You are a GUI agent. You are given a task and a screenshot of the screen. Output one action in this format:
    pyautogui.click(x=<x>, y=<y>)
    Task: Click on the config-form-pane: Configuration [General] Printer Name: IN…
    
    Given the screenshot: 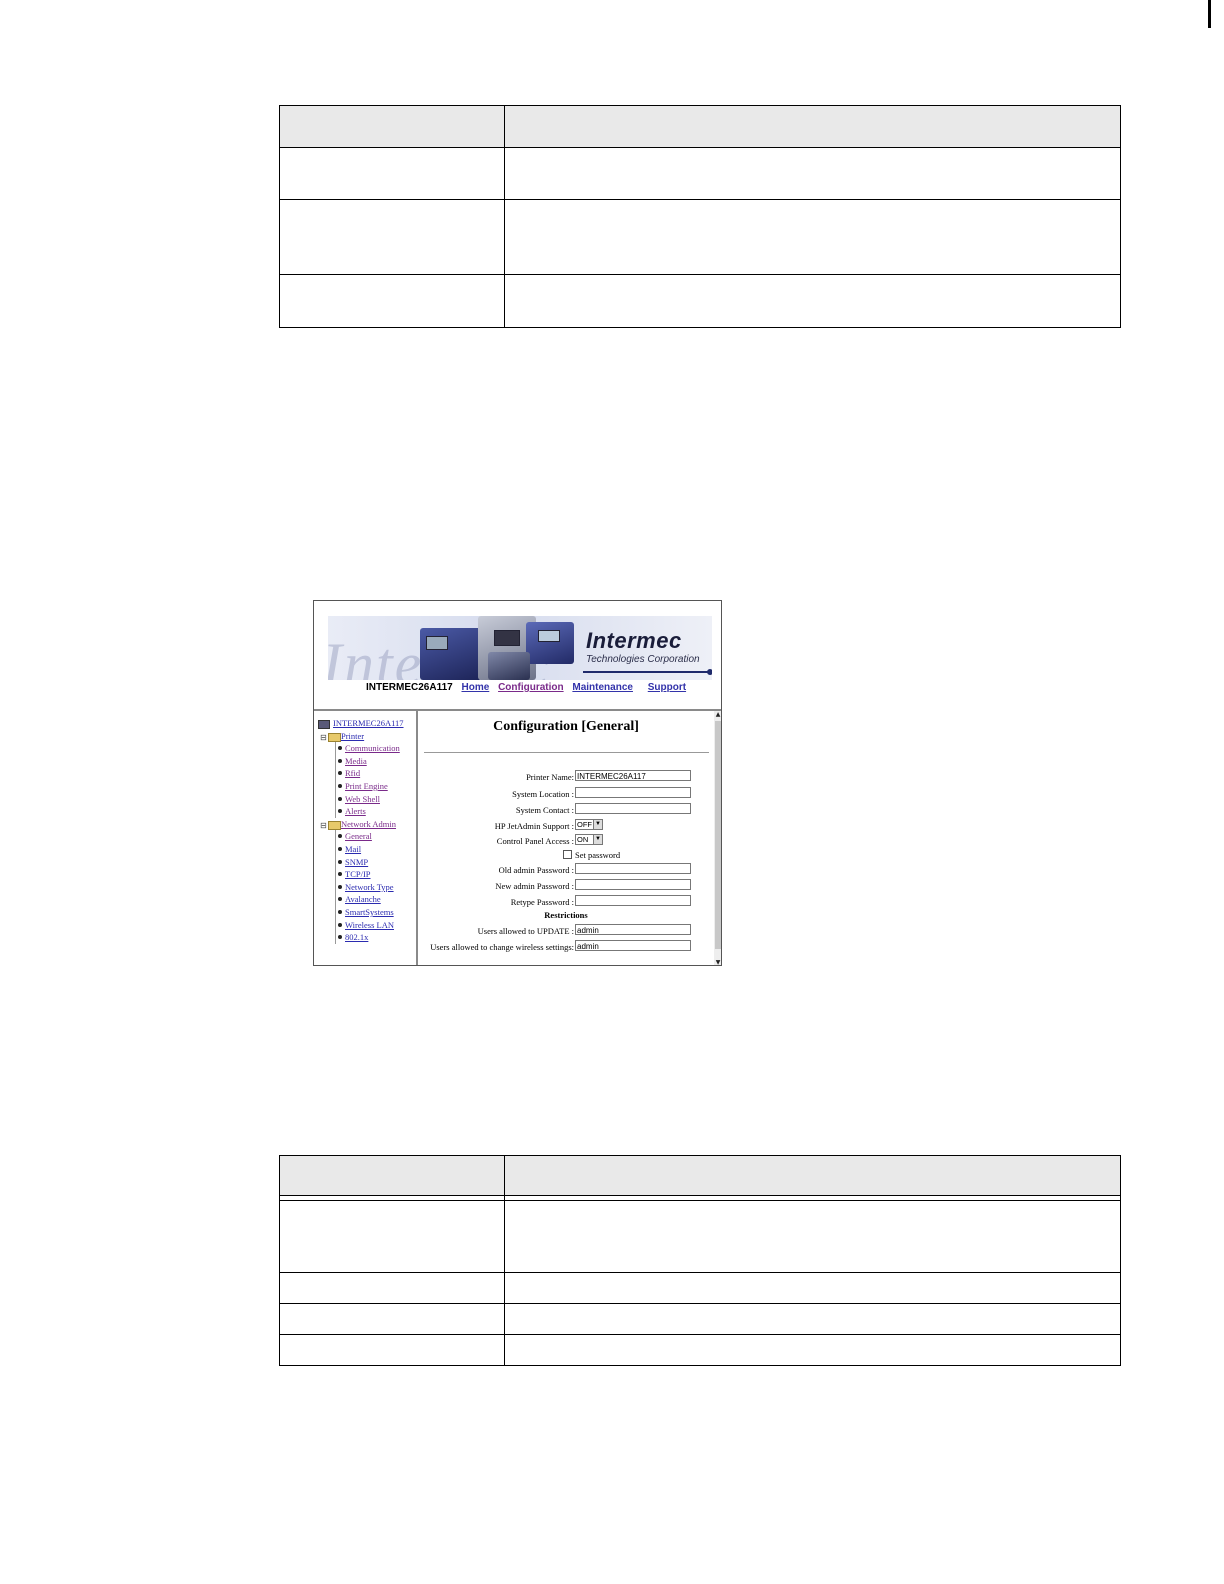 What is the action you would take?
    pyautogui.click(x=566, y=838)
    